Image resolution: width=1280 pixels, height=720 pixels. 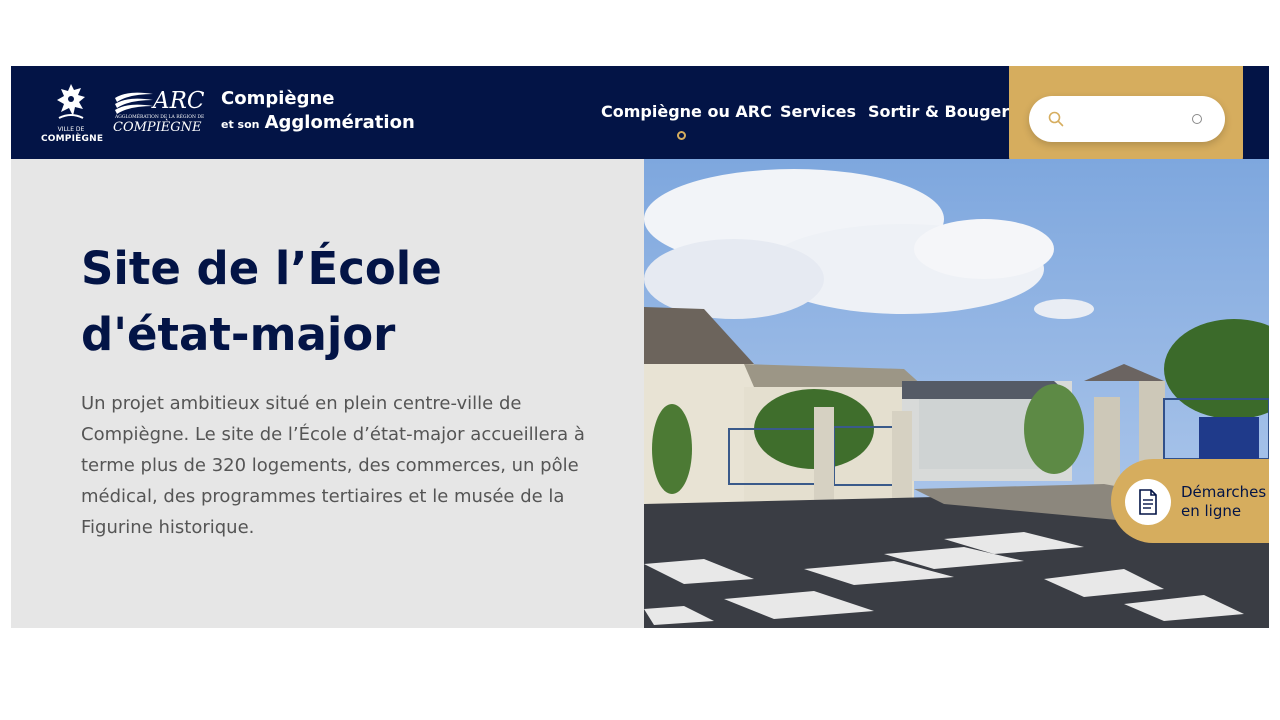 What do you see at coordinates (134, 103) in the screenshot?
I see `arc-waves-icon` at bounding box center [134, 103].